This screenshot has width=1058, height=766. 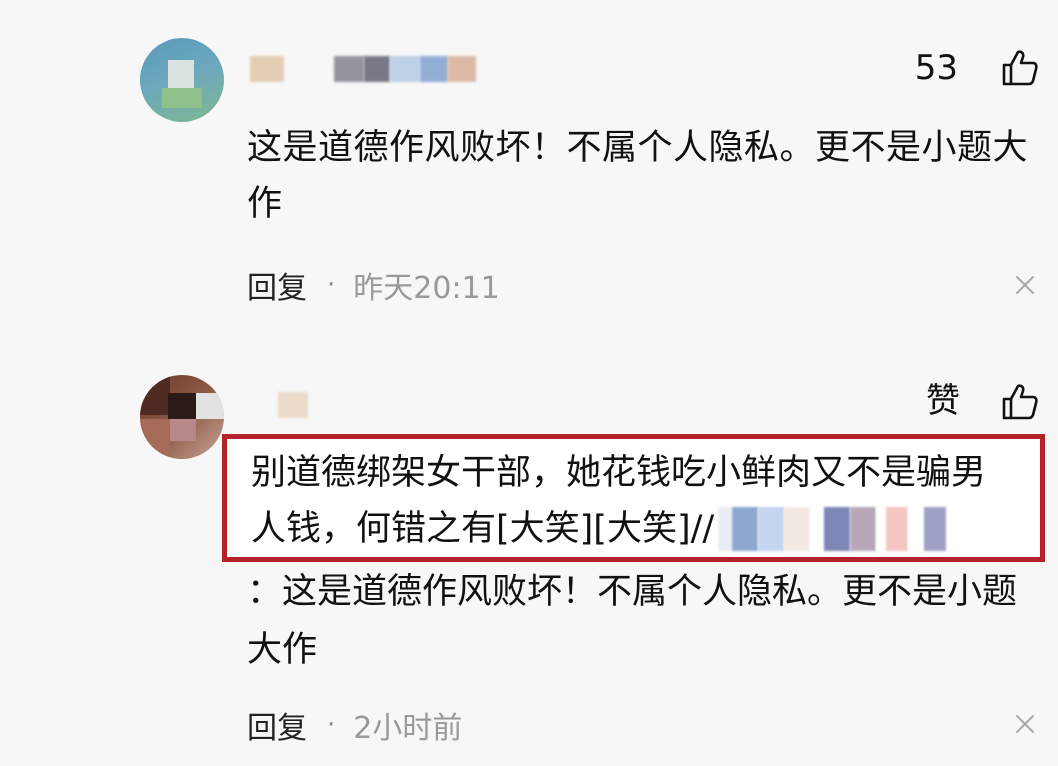 What do you see at coordinates (638, 176) in the screenshot?
I see `comment-text: 这是道德作风败坏！不属个人隐私。更不是小题大作` at bounding box center [638, 176].